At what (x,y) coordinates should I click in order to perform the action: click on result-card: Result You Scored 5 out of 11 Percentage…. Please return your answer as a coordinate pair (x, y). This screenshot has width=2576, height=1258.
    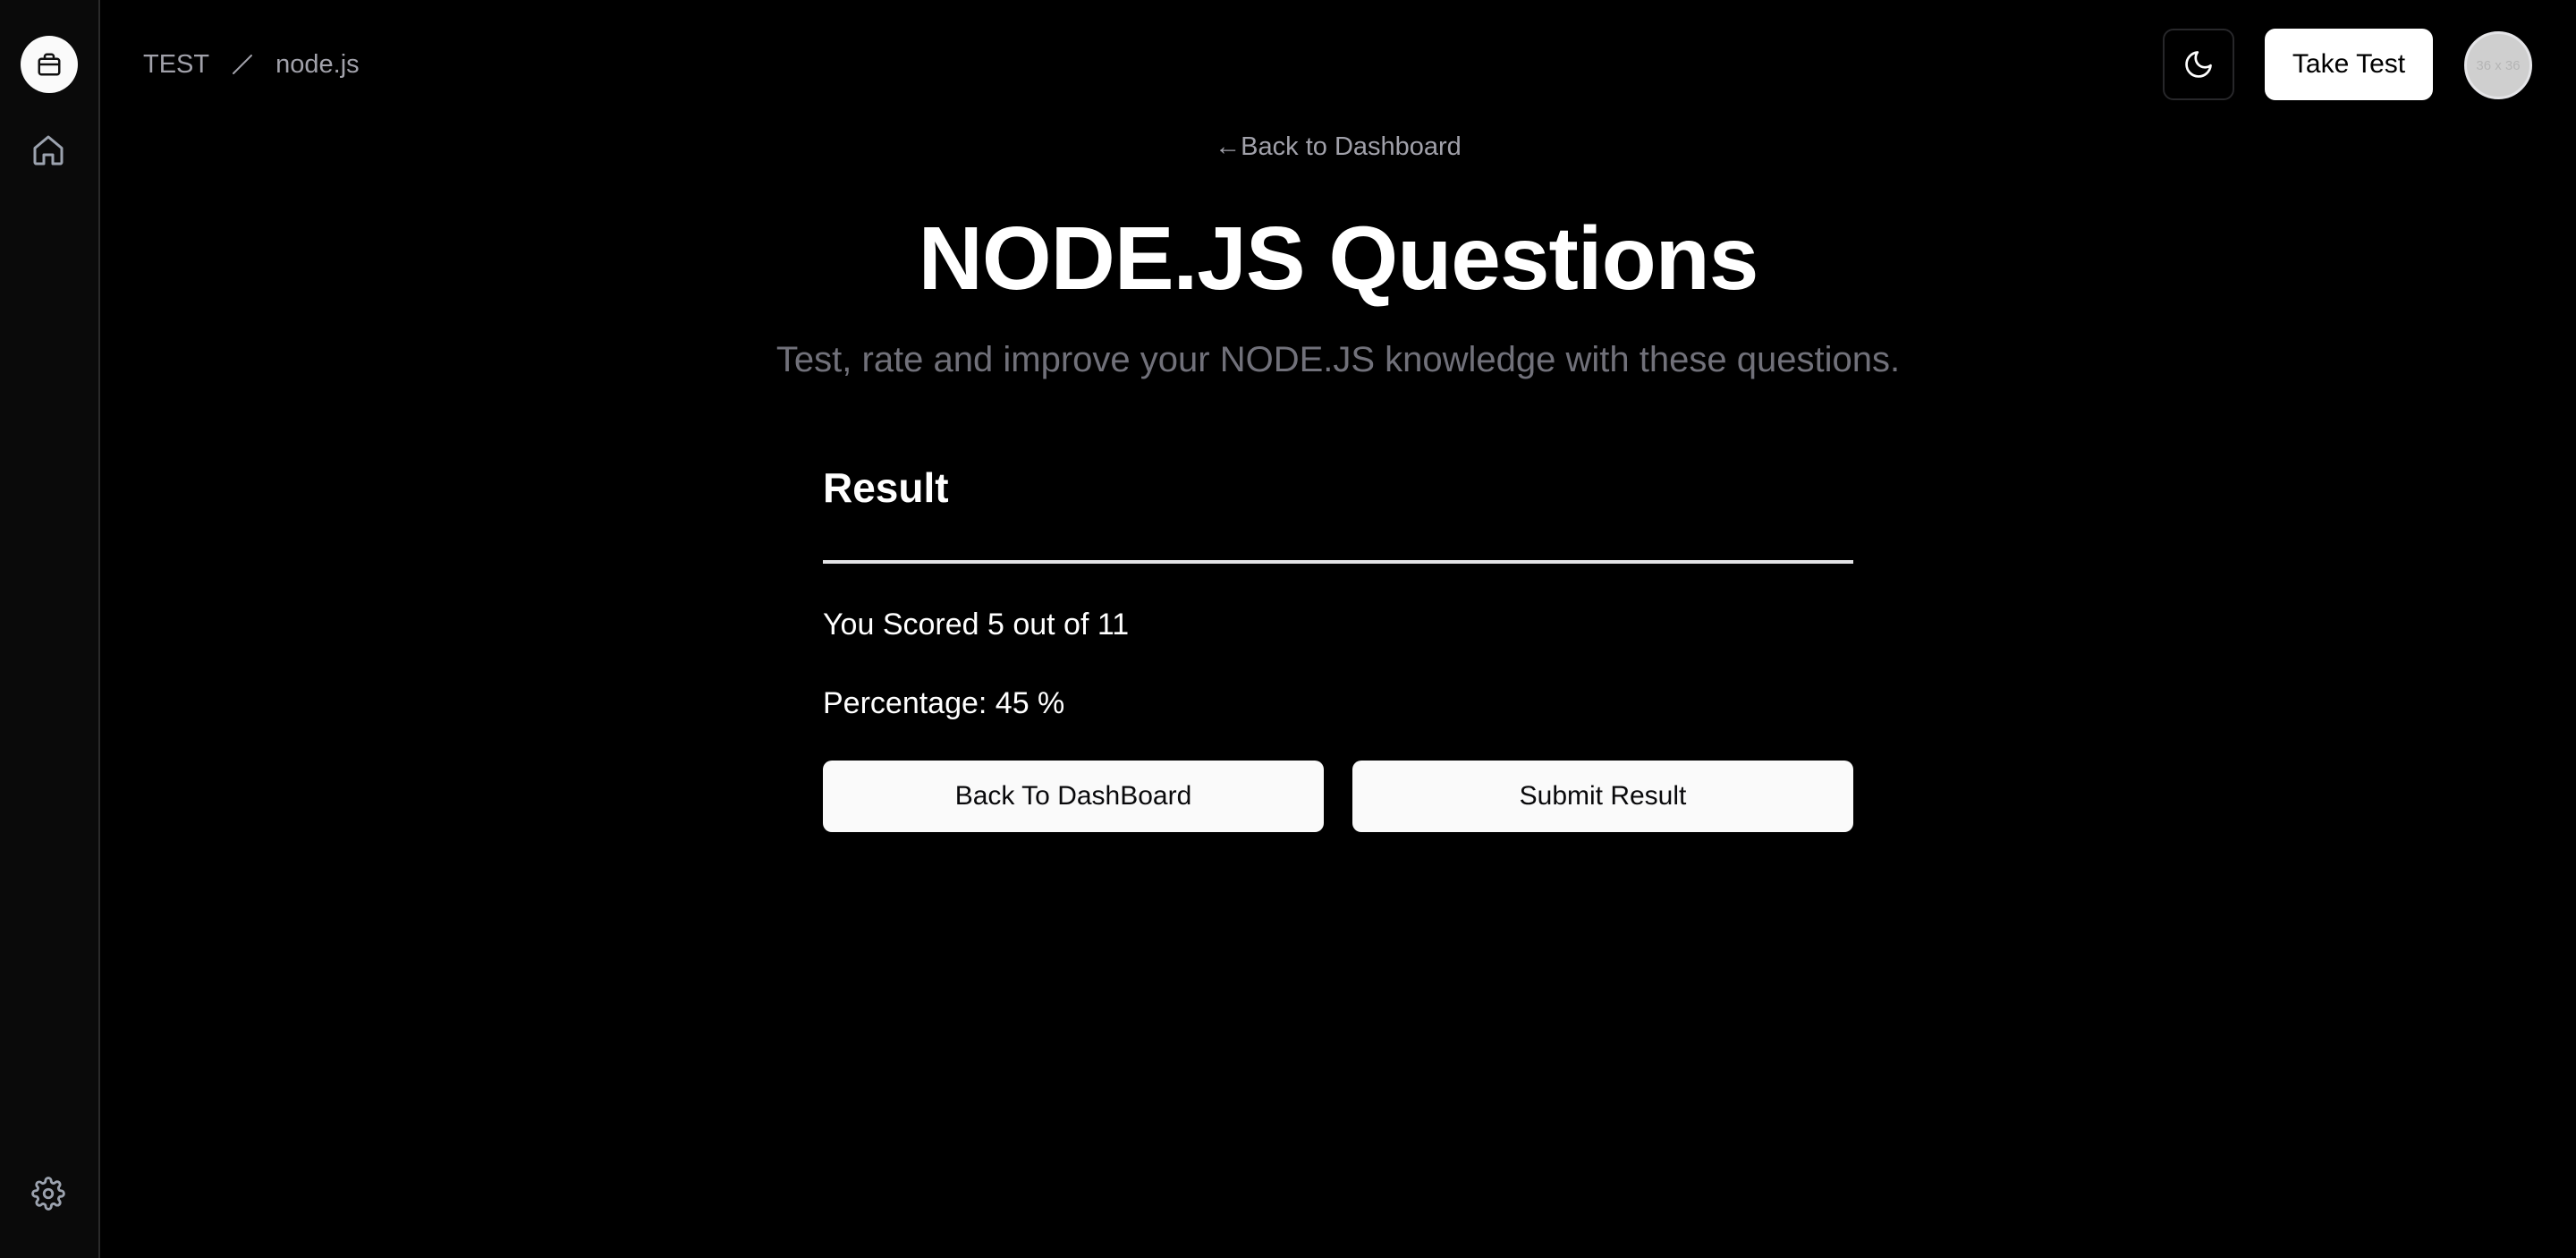
    Looking at the image, I should click on (1338, 644).